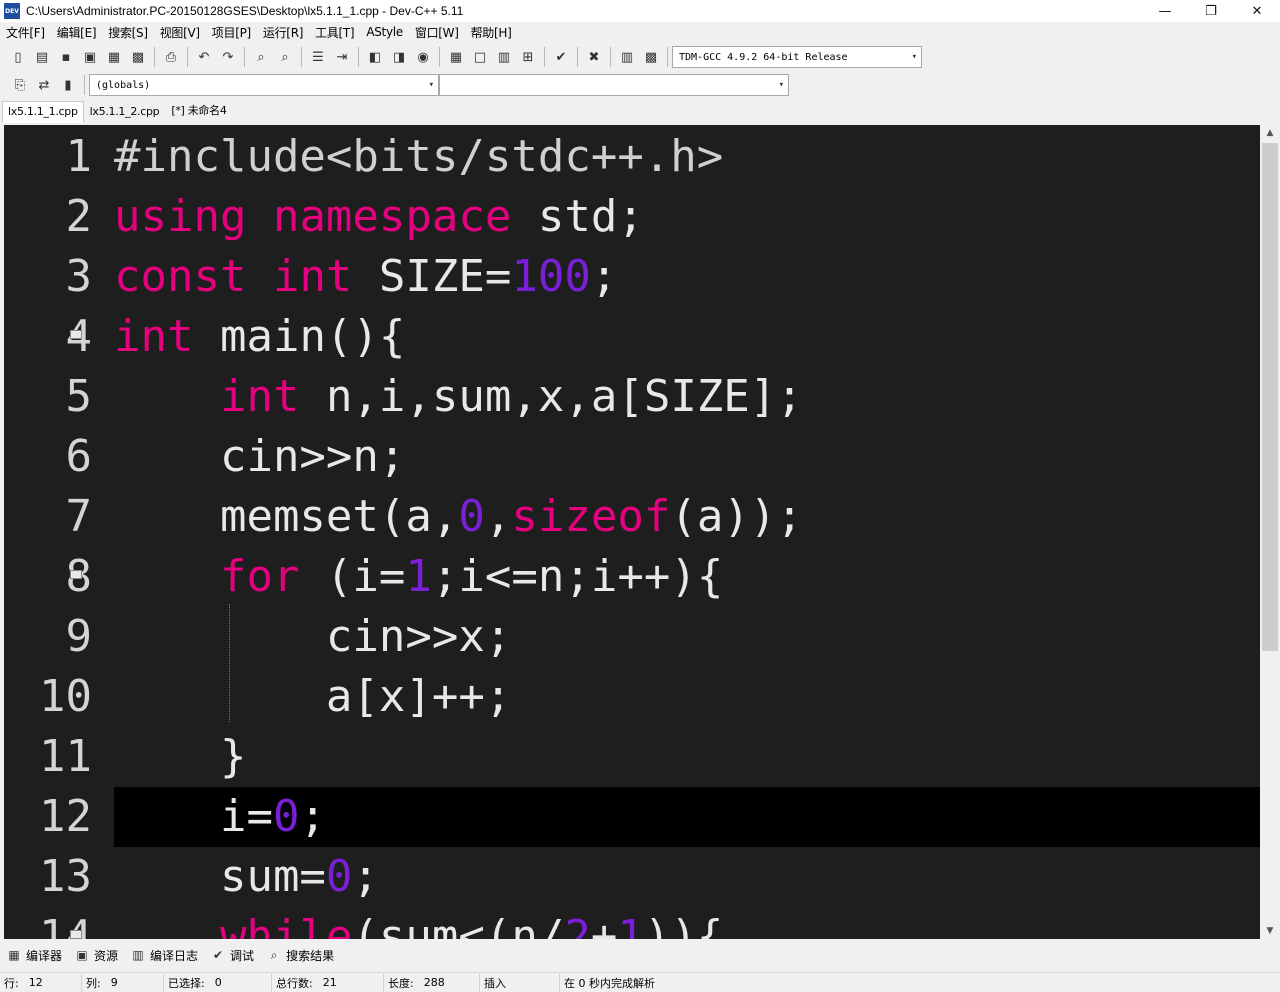  What do you see at coordinates (504, 57) in the screenshot?
I see `compile-run-icon: ▥` at bounding box center [504, 57].